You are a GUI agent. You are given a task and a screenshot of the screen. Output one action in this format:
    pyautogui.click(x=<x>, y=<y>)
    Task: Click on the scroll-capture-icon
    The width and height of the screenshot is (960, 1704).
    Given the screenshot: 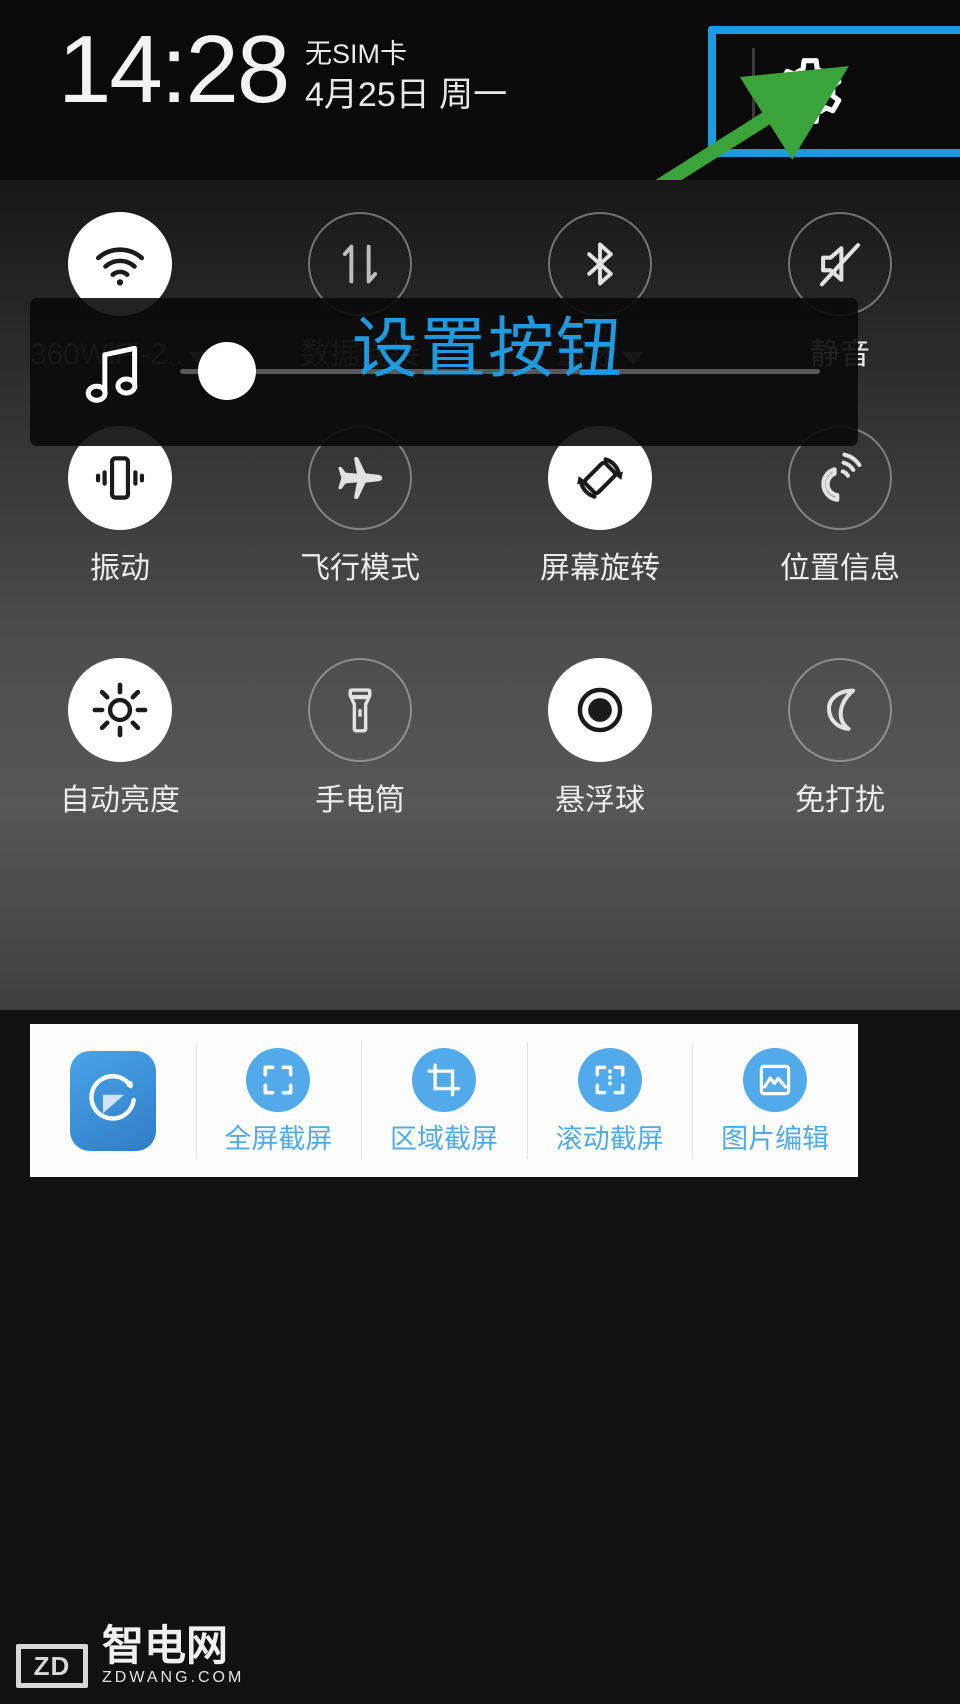 What is the action you would take?
    pyautogui.click(x=609, y=1079)
    